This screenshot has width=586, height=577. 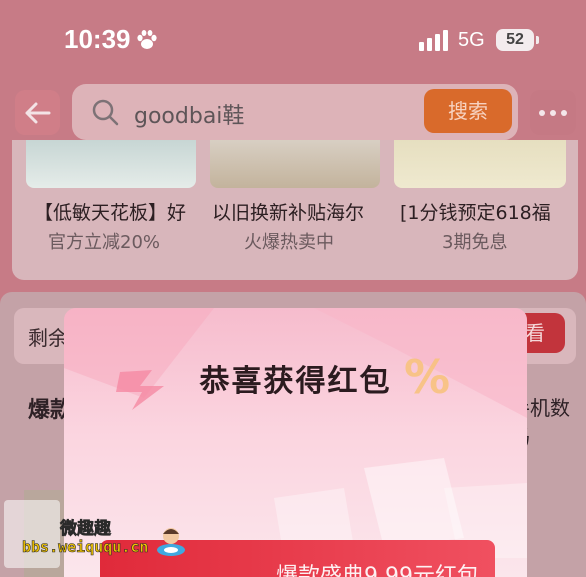 I want to click on watermark-title: 微趣趣, so click(x=86, y=529).